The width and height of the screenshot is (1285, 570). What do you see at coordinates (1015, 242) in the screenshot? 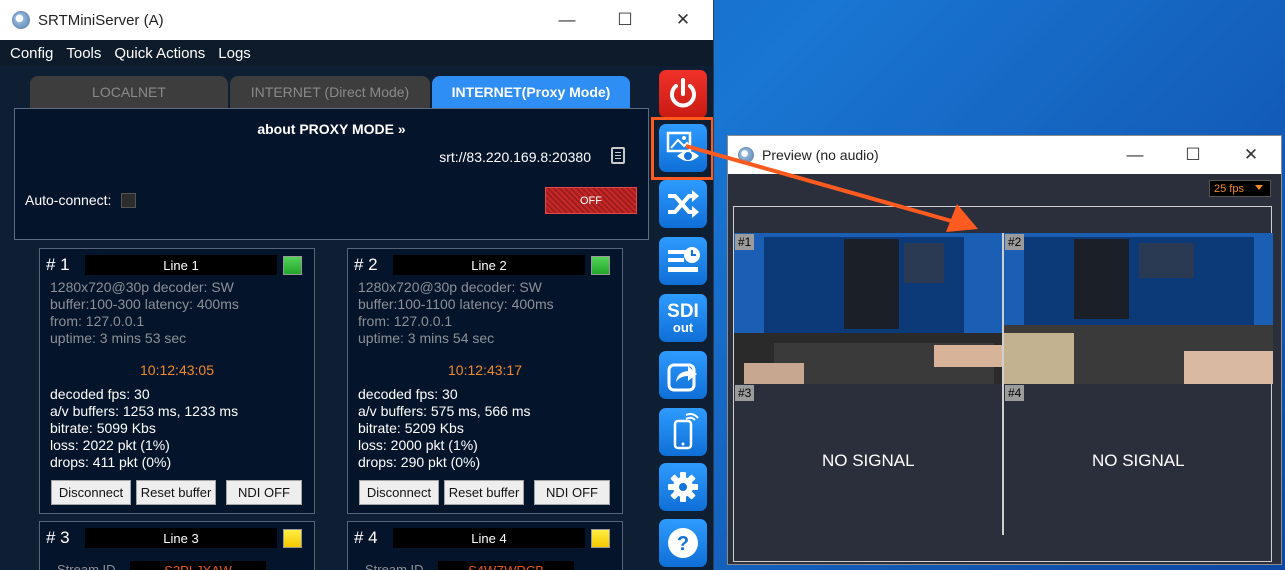
I see `quad-label-2: #2` at bounding box center [1015, 242].